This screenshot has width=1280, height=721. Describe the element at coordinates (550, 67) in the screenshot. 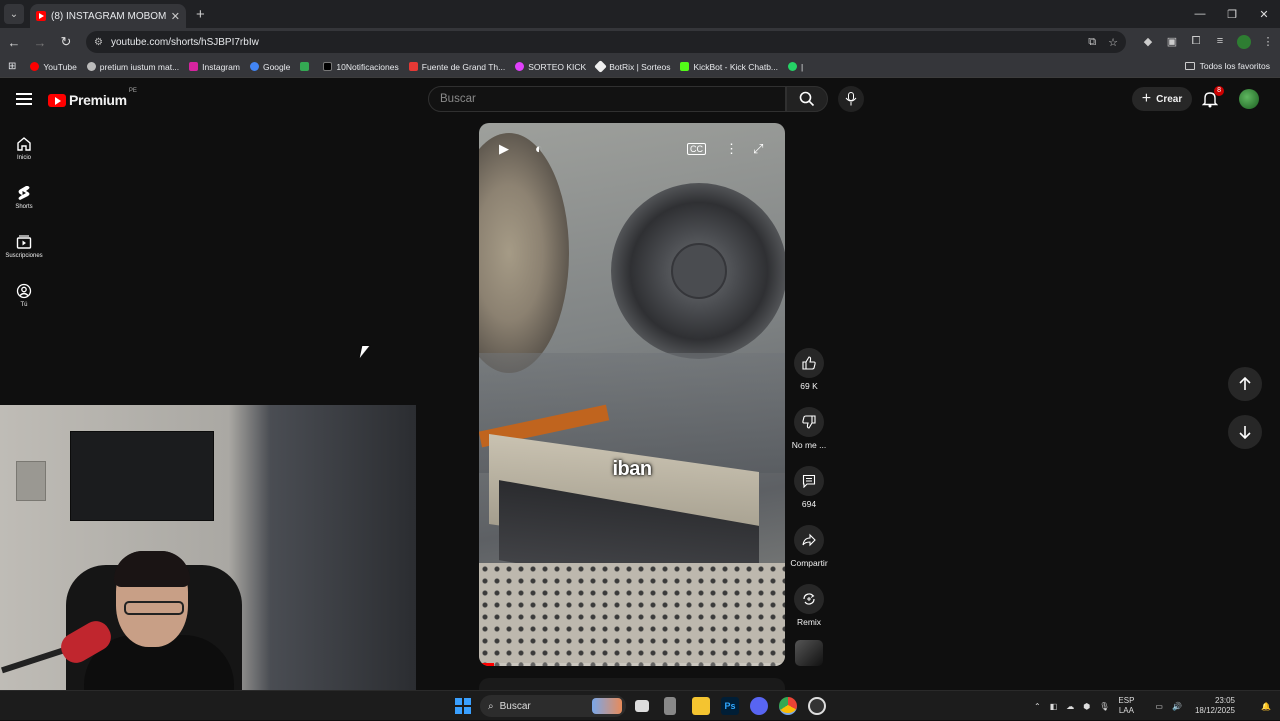

I see `bookmark-sorteo-kick: SORTEO KICK` at that location.